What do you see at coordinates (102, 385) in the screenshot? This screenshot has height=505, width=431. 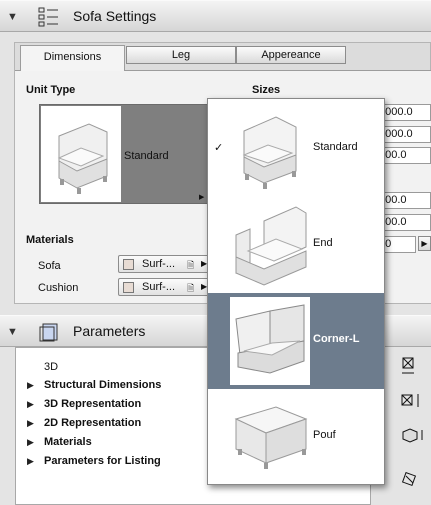 I see `tree-item-structural-dimensions: Structural Dimensions` at bounding box center [102, 385].